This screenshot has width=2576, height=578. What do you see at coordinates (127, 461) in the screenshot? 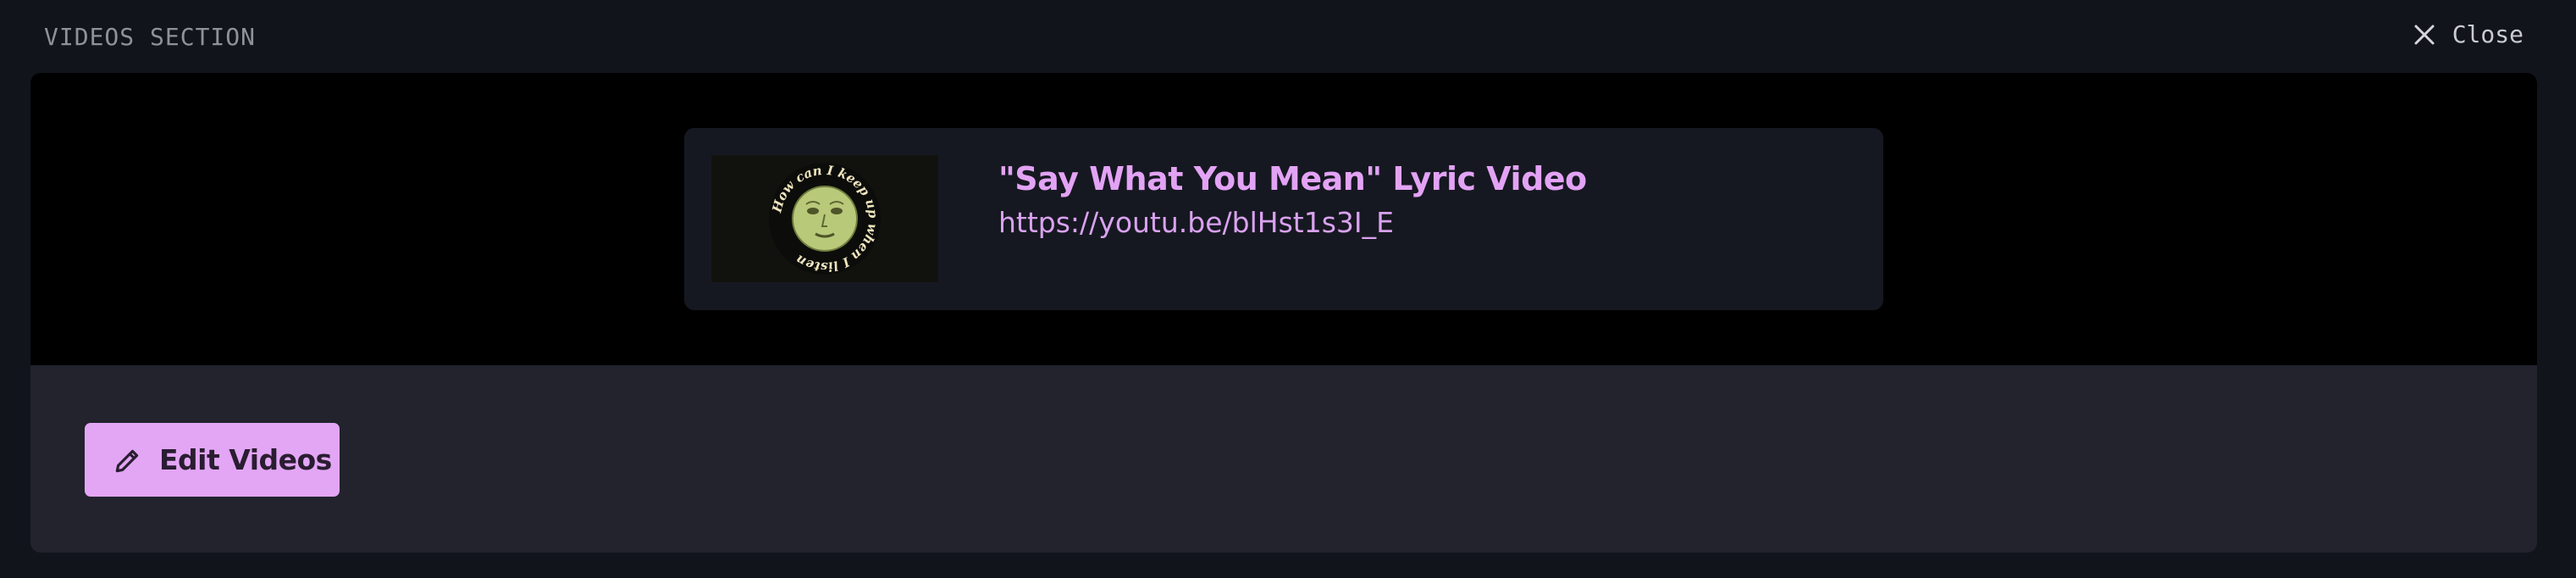
I see `pencil-icon` at bounding box center [127, 461].